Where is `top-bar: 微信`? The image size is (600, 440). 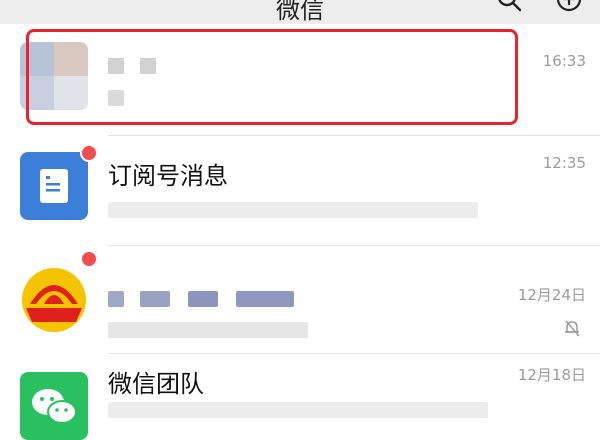 top-bar: 微信 is located at coordinates (300, 12).